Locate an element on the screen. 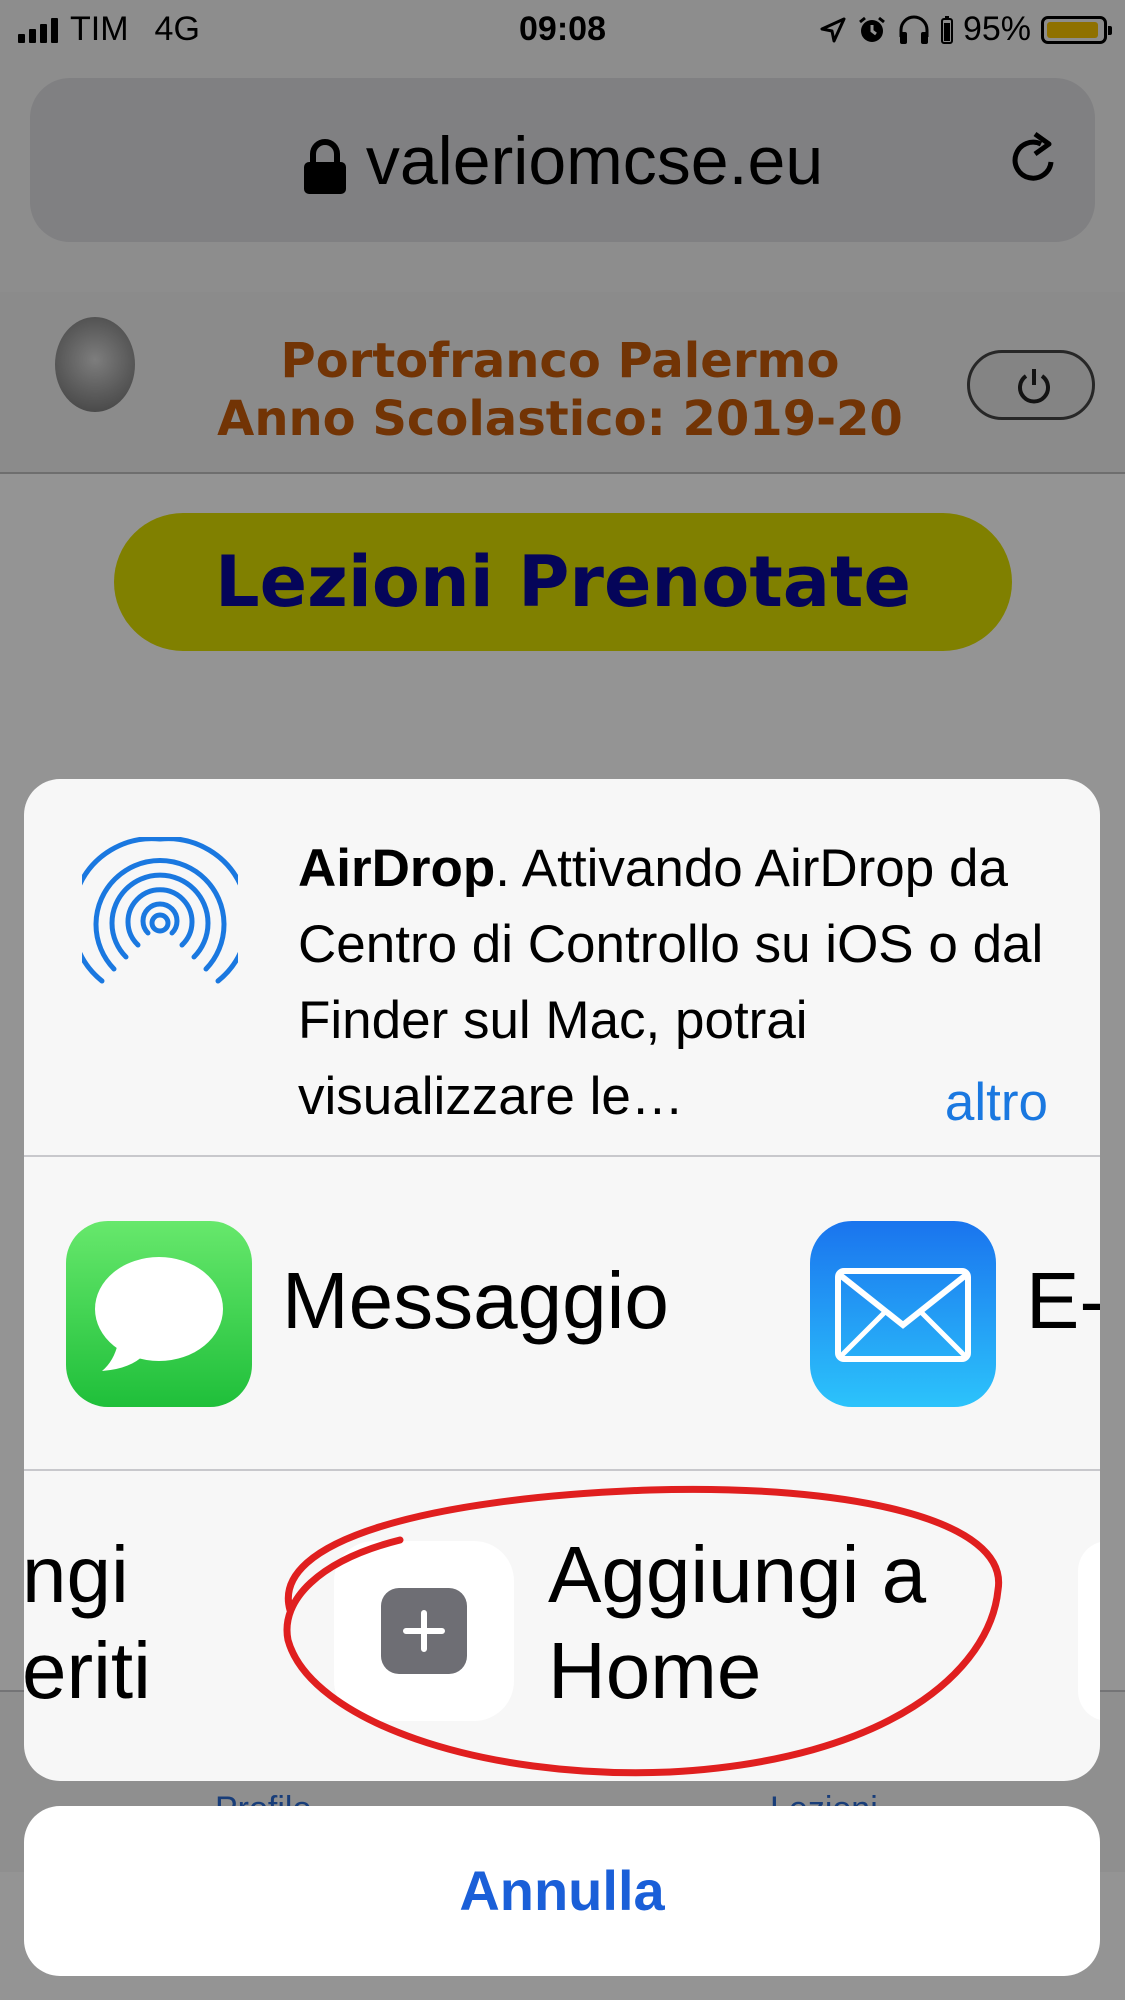  preferiti-action-label: ngi eriti is located at coordinates (87, 1623).